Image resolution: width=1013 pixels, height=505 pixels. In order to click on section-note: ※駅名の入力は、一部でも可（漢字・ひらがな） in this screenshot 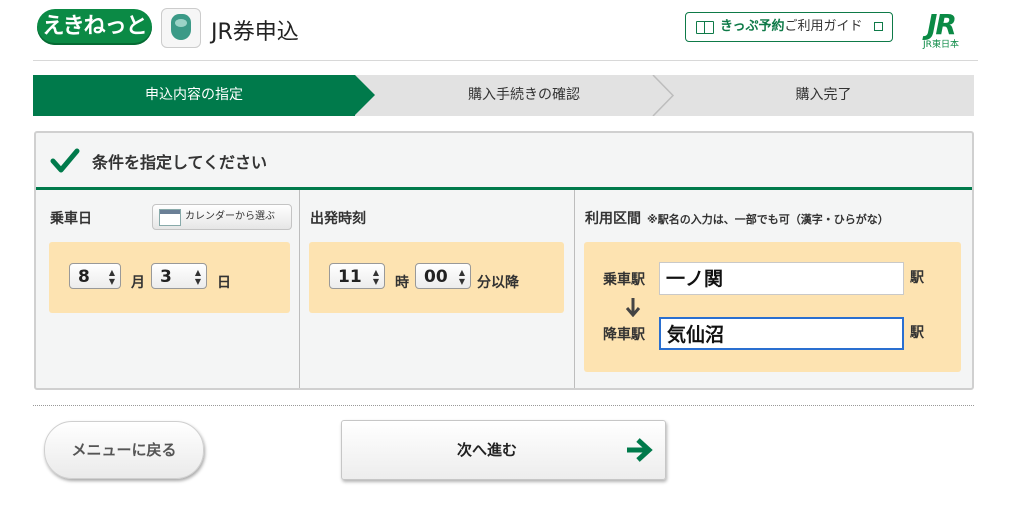, I will do `click(768, 219)`.